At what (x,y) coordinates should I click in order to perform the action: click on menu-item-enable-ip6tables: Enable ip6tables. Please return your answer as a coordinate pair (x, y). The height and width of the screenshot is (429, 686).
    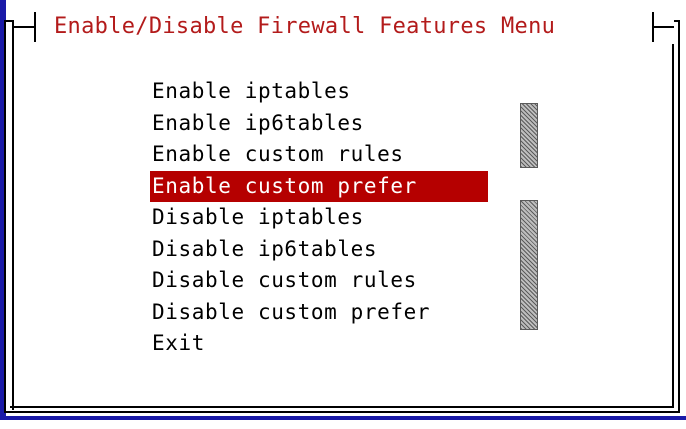
    Looking at the image, I should click on (319, 124).